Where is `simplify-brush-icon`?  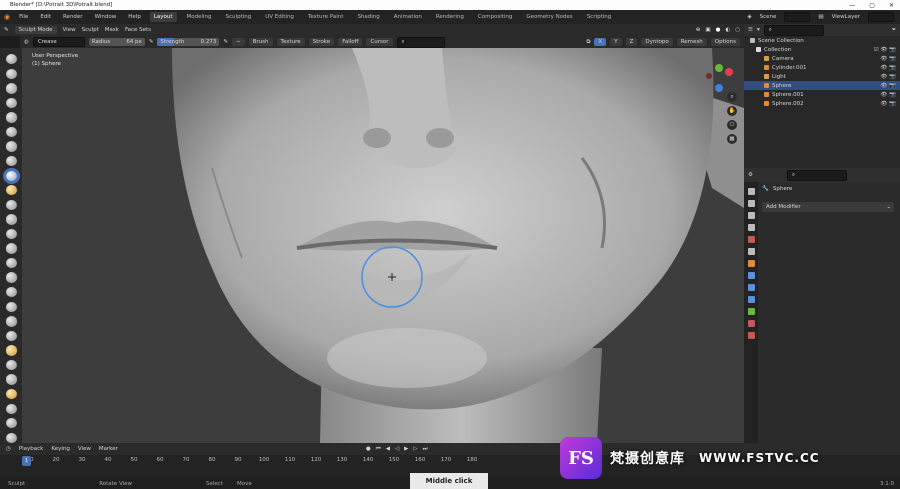 simplify-brush-icon is located at coordinates (11, 423).